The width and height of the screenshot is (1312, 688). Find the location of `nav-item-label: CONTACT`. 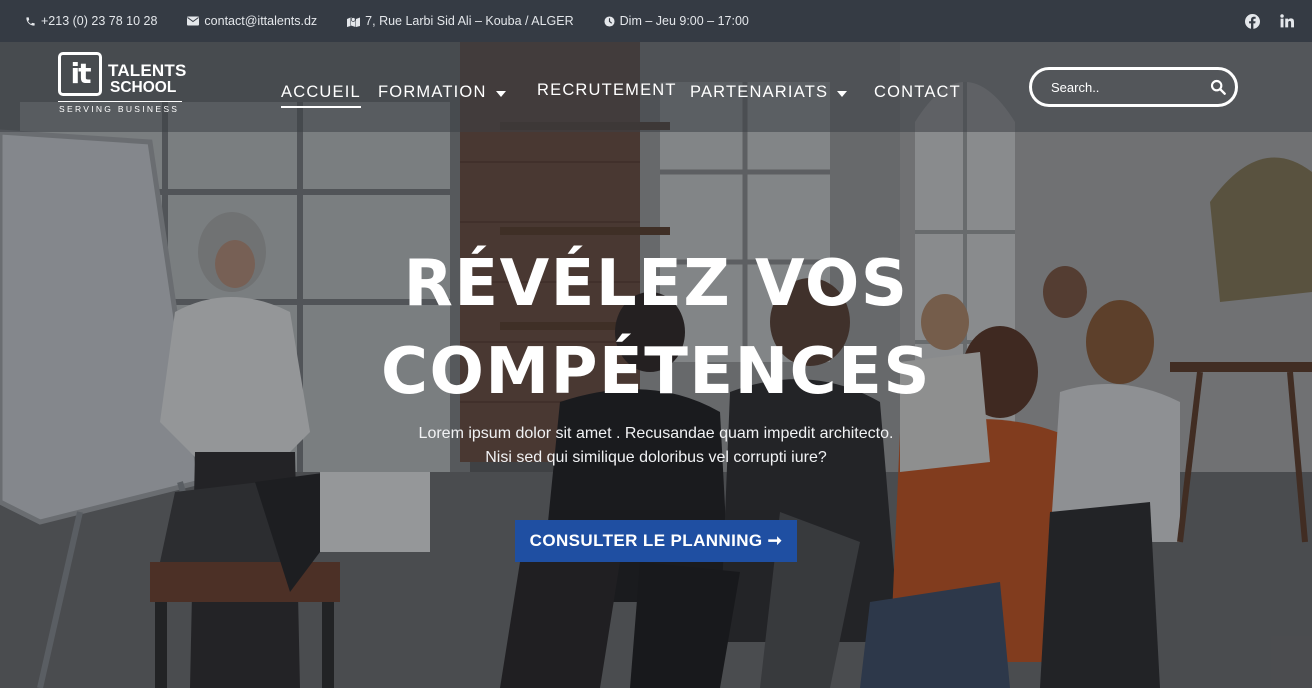

nav-item-label: CONTACT is located at coordinates (917, 92).